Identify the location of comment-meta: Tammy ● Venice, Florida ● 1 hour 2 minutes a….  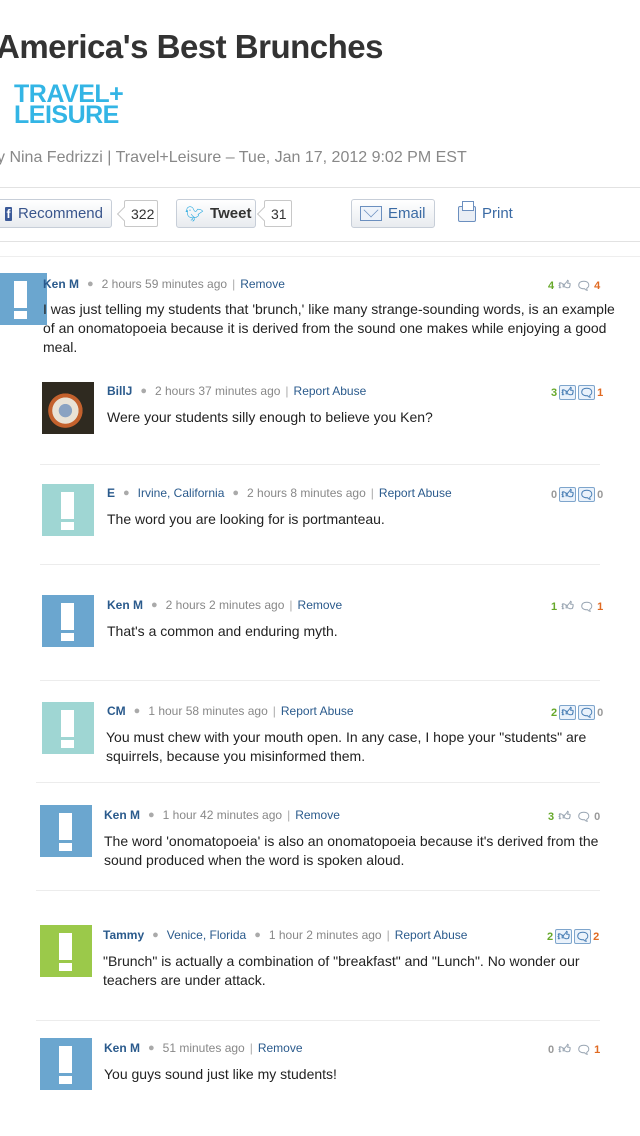
(285, 935).